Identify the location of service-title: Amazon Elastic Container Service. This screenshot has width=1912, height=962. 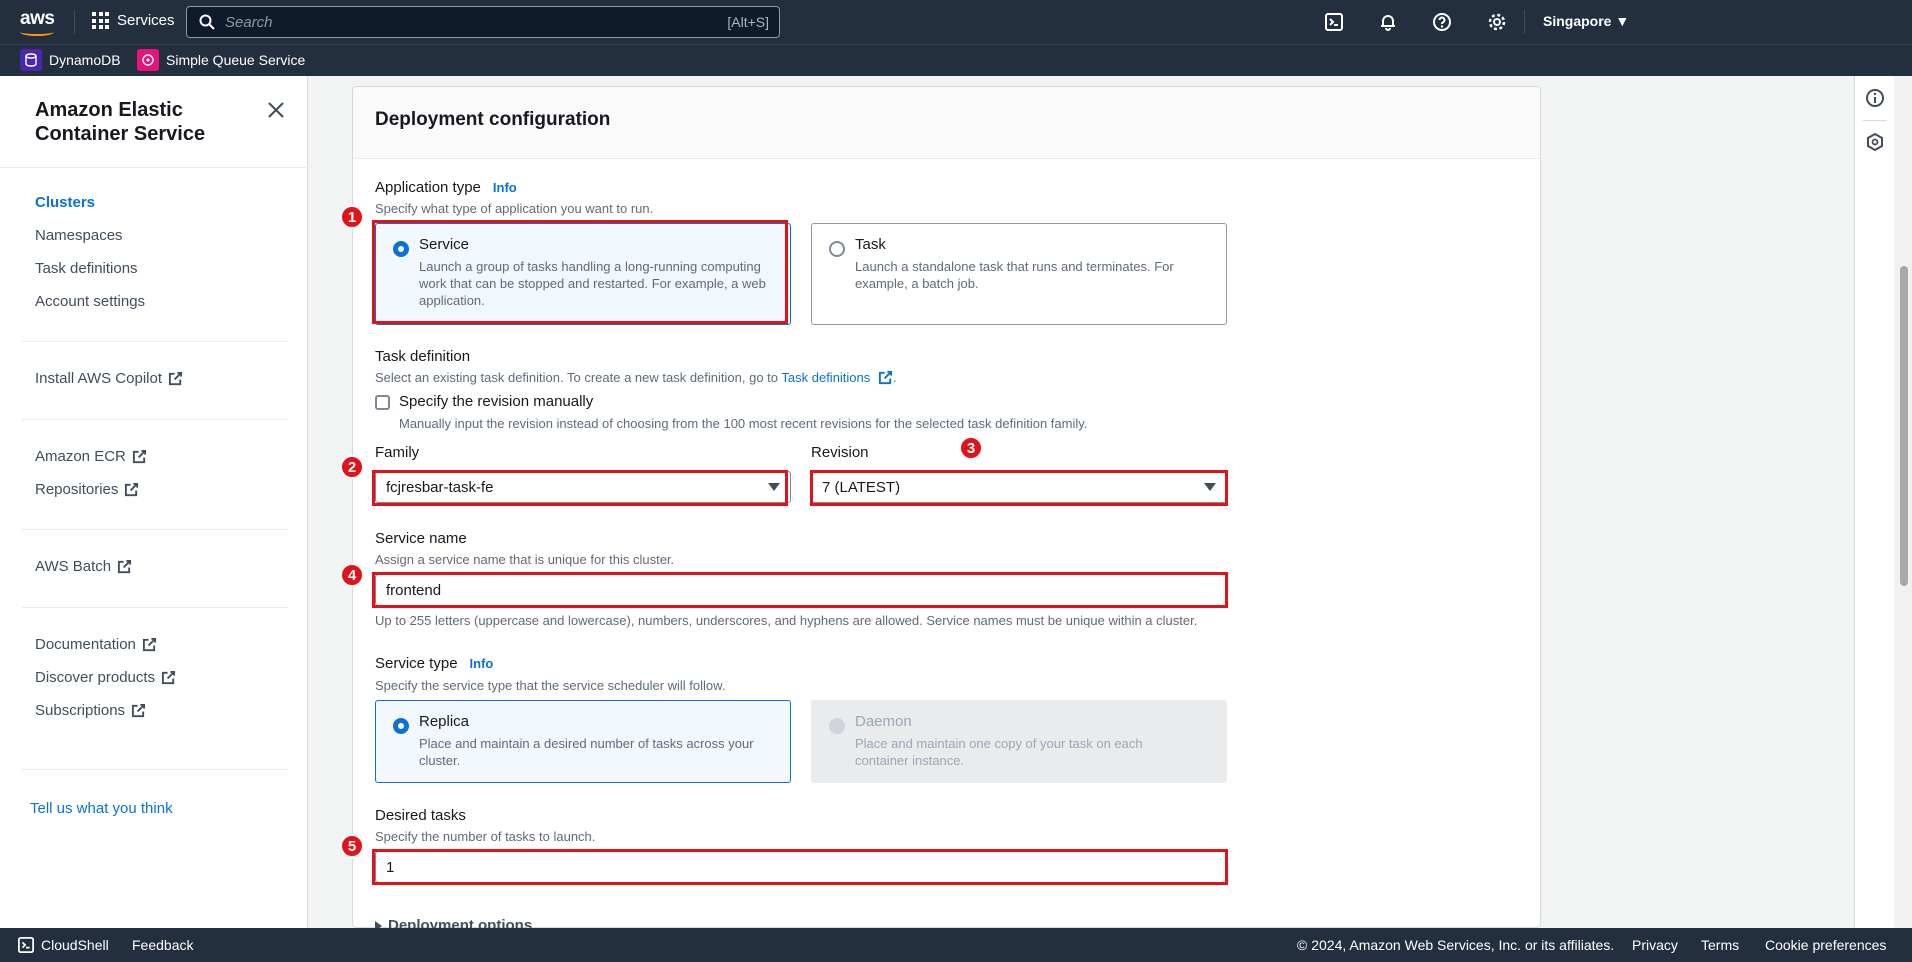
(120, 122).